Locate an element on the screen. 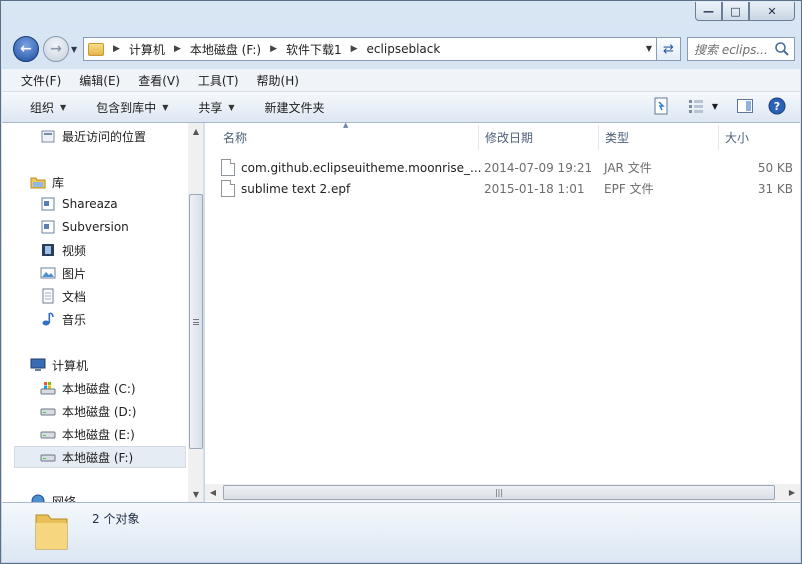 This screenshot has width=802, height=564. maximize-button: □ is located at coordinates (735, 11).